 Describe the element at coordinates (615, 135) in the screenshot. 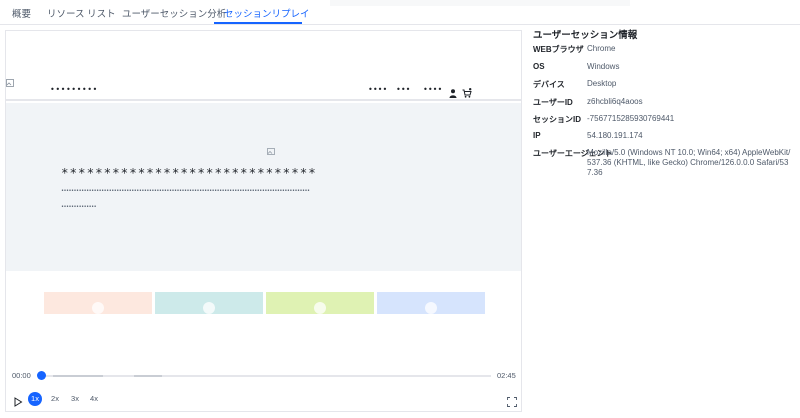

I see `info-value: 54.180.191.174` at that location.